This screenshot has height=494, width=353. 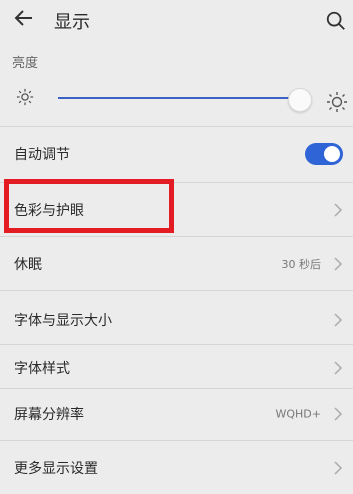 I want to click on page-title: 显示, so click(x=72, y=22).